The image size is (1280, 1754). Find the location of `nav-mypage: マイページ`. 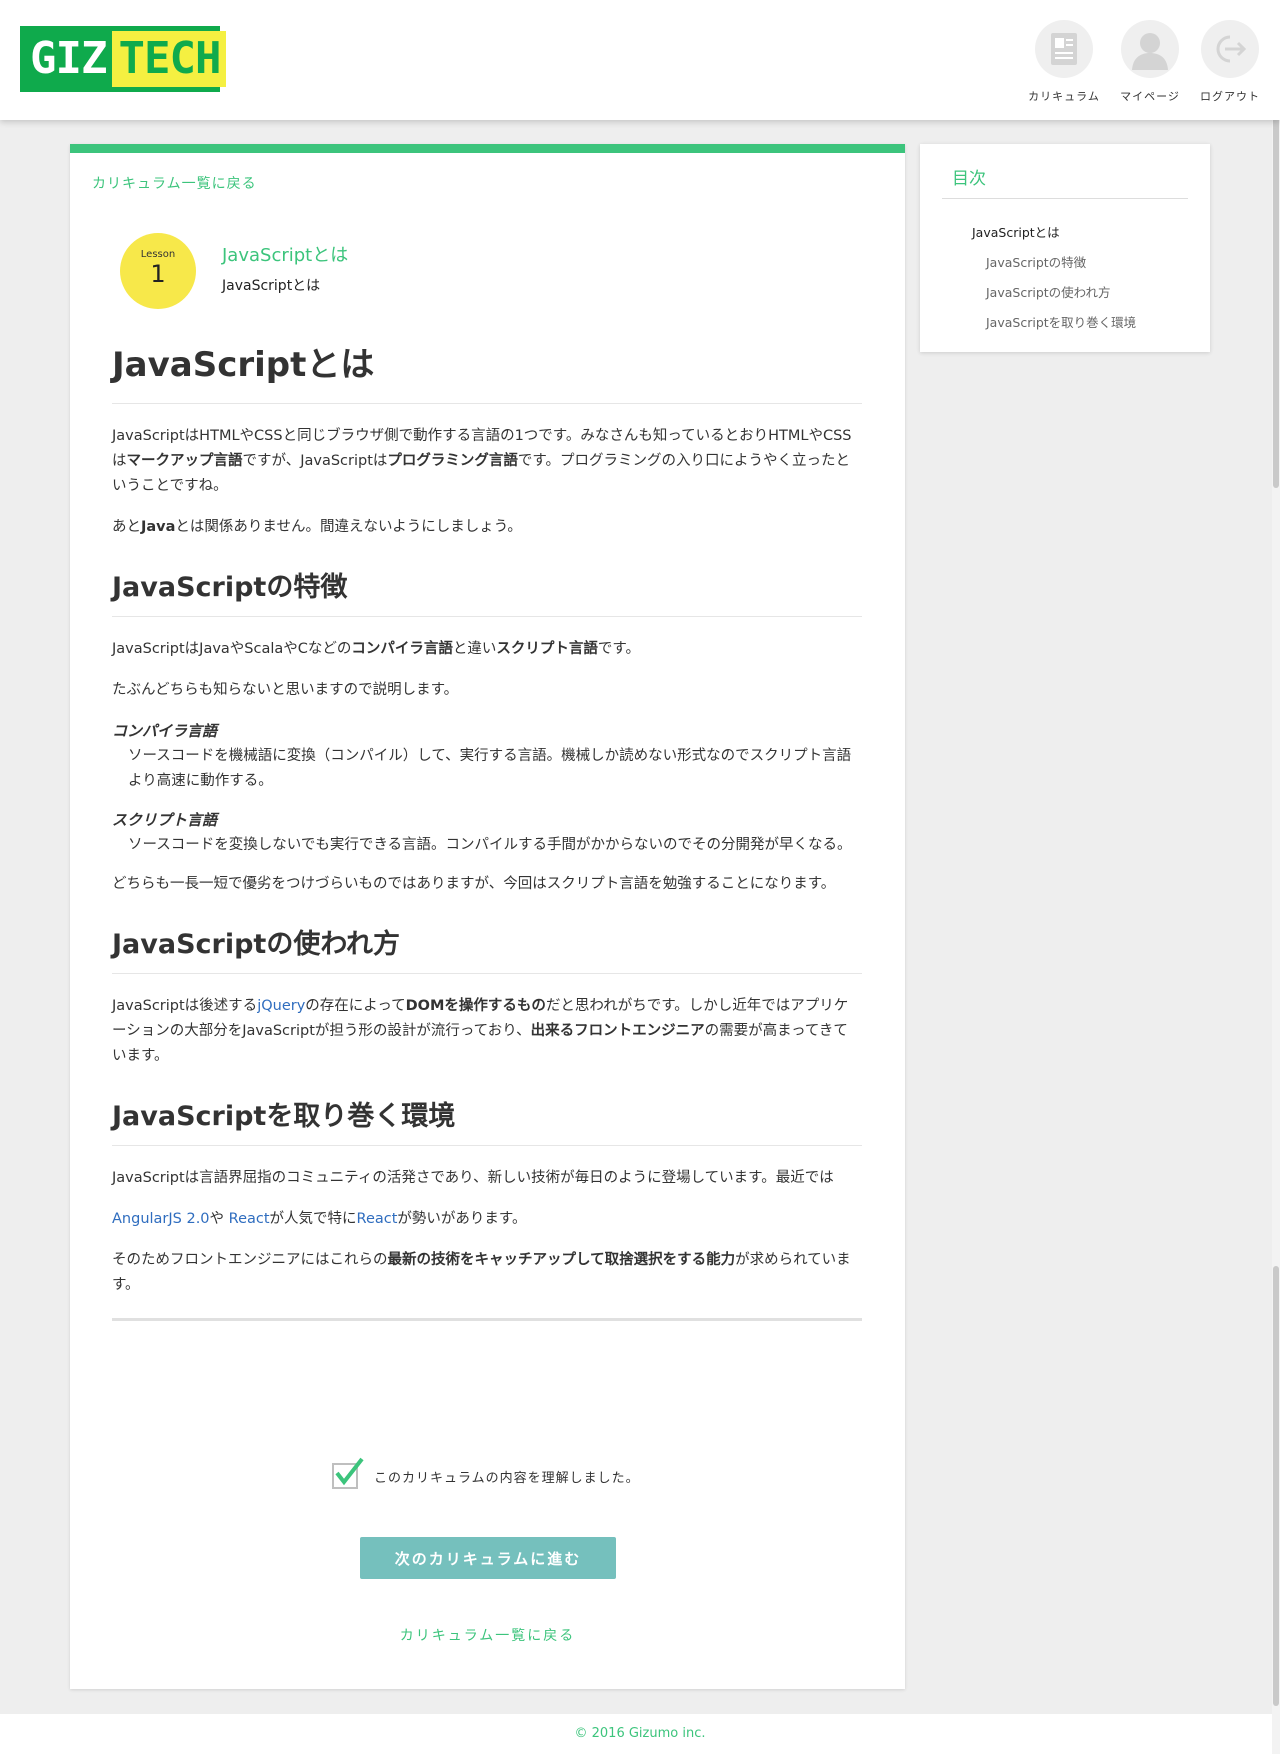

nav-mypage: マイページ is located at coordinates (1150, 62).